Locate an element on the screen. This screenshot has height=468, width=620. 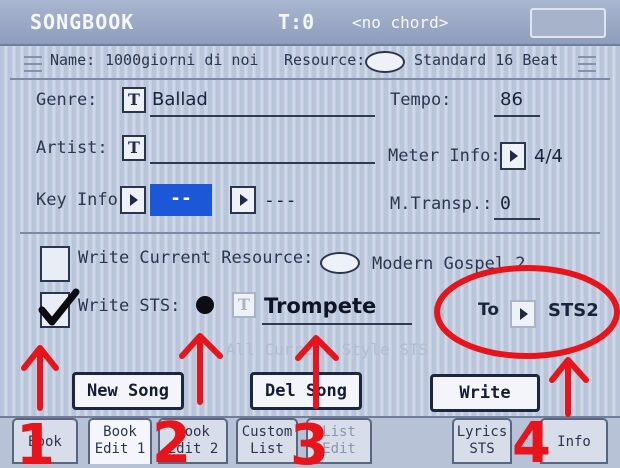
window-control is located at coordinates (568, 23).